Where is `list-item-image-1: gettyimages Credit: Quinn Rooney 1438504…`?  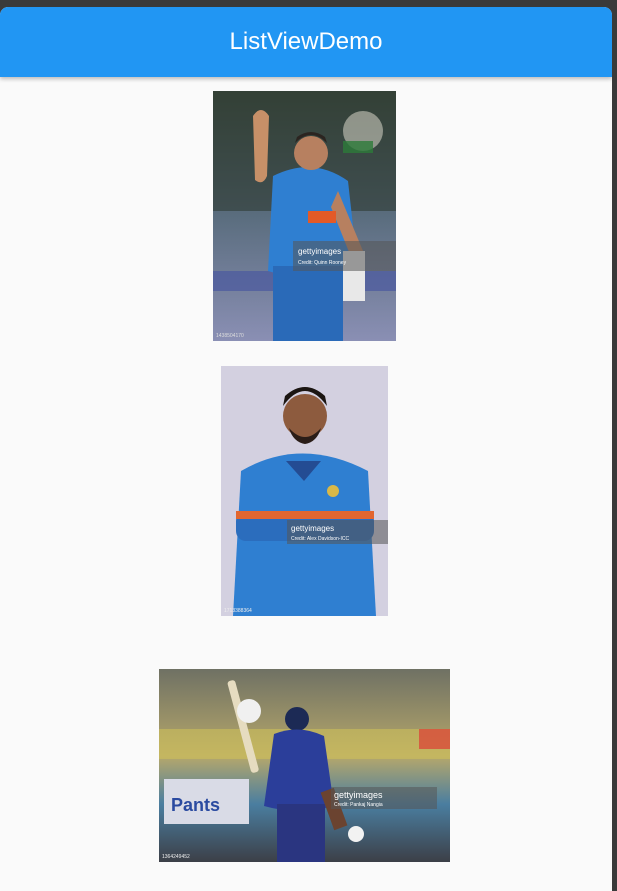 list-item-image-1: gettyimages Credit: Quinn Rooney 1438504… is located at coordinates (304, 216).